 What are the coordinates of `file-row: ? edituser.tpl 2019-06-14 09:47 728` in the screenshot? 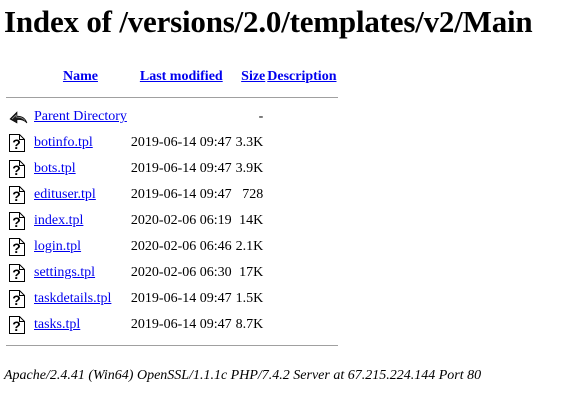 It's located at (172, 195).